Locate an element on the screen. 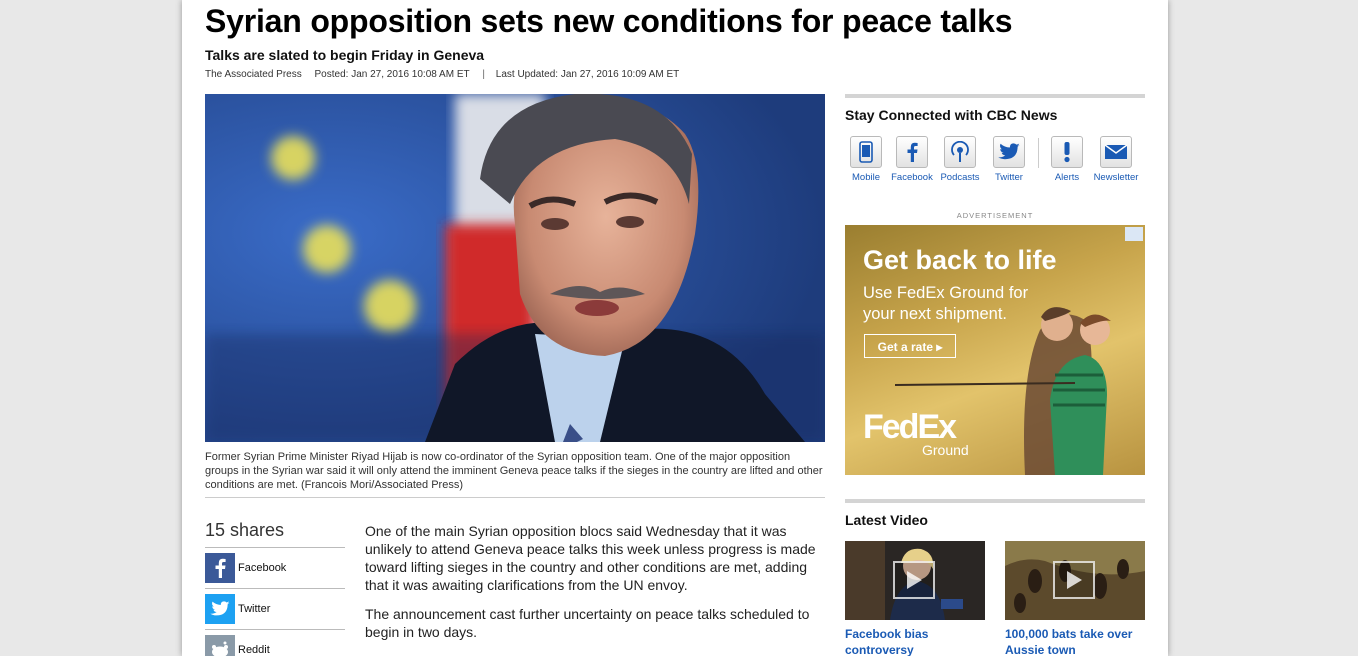 Image resolution: width=1358 pixels, height=656 pixels. social-newsletter-link: Newsletter is located at coordinates (1116, 159).